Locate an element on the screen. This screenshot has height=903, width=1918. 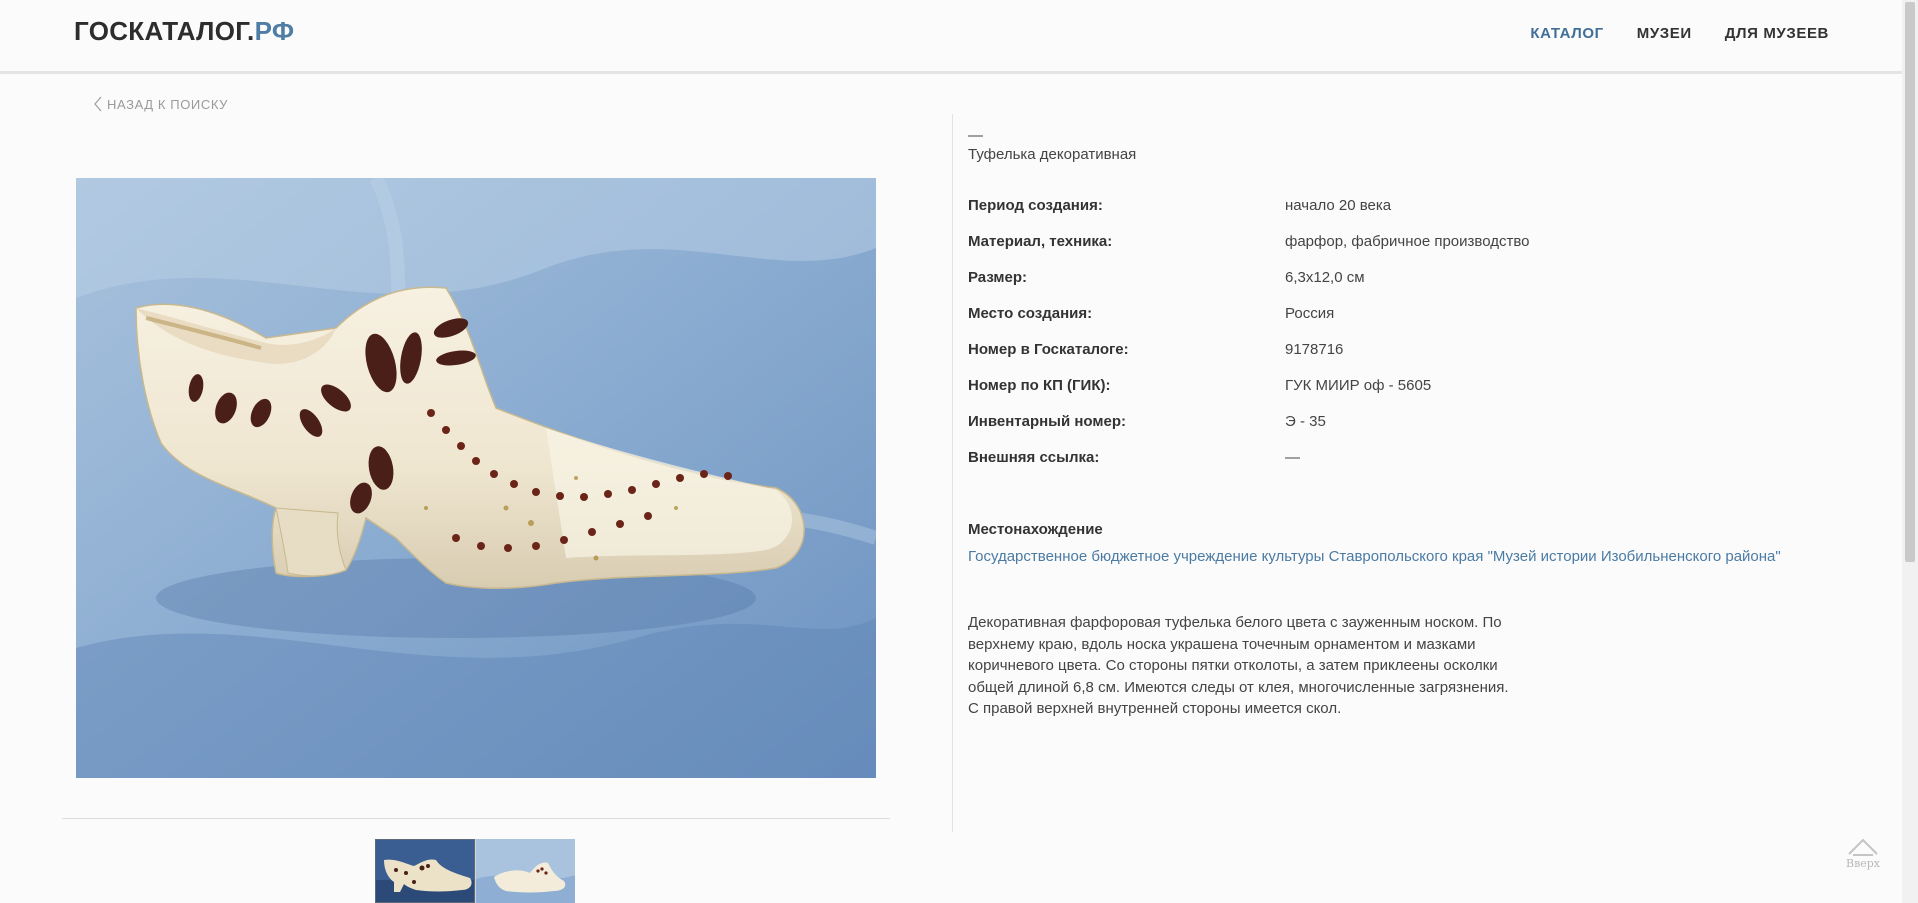
property-label: Внешняя ссылка: is located at coordinates (1034, 457).